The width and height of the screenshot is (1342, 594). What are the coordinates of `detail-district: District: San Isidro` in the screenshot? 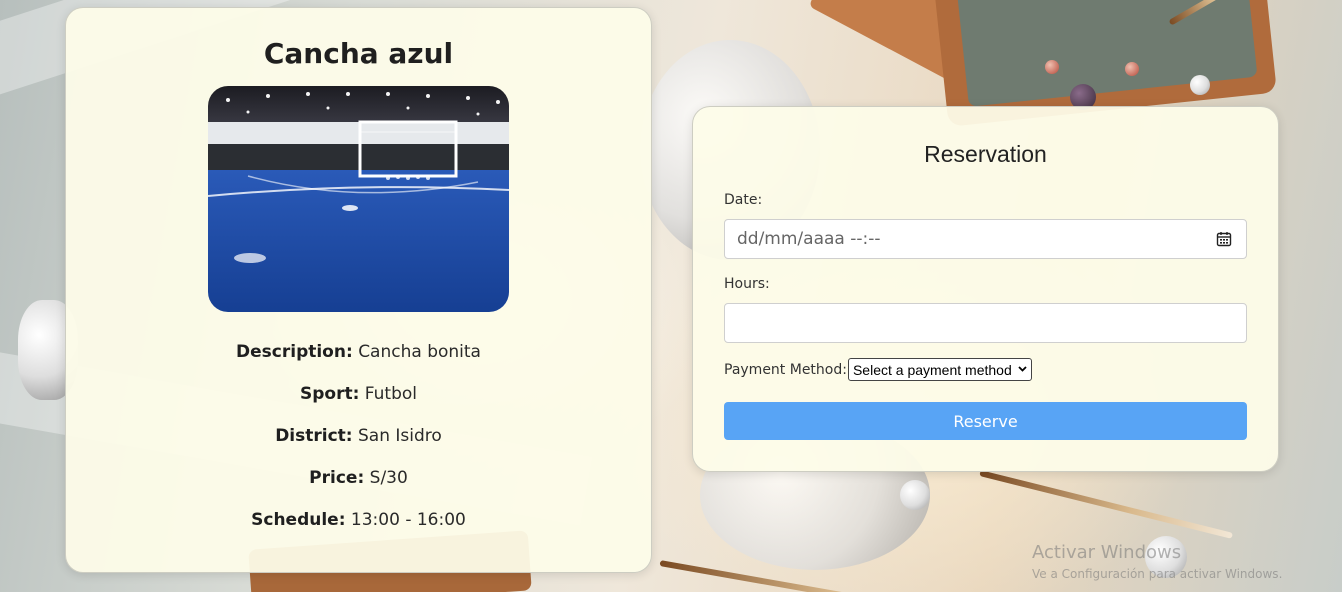 It's located at (358, 436).